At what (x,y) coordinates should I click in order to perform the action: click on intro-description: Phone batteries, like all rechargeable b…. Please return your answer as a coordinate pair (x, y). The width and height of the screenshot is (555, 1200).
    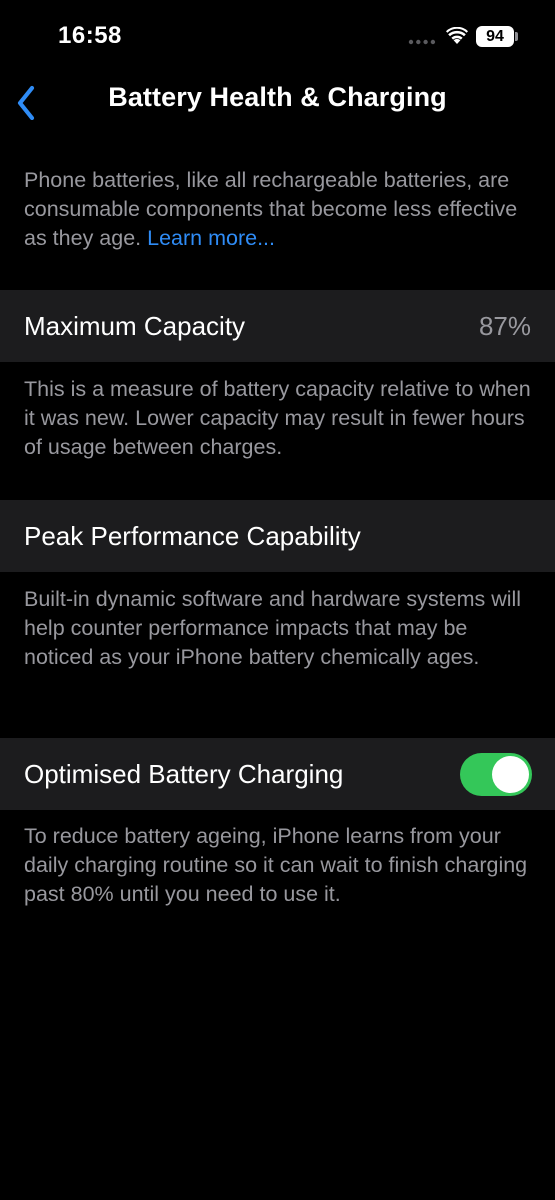
    Looking at the image, I should click on (279, 209).